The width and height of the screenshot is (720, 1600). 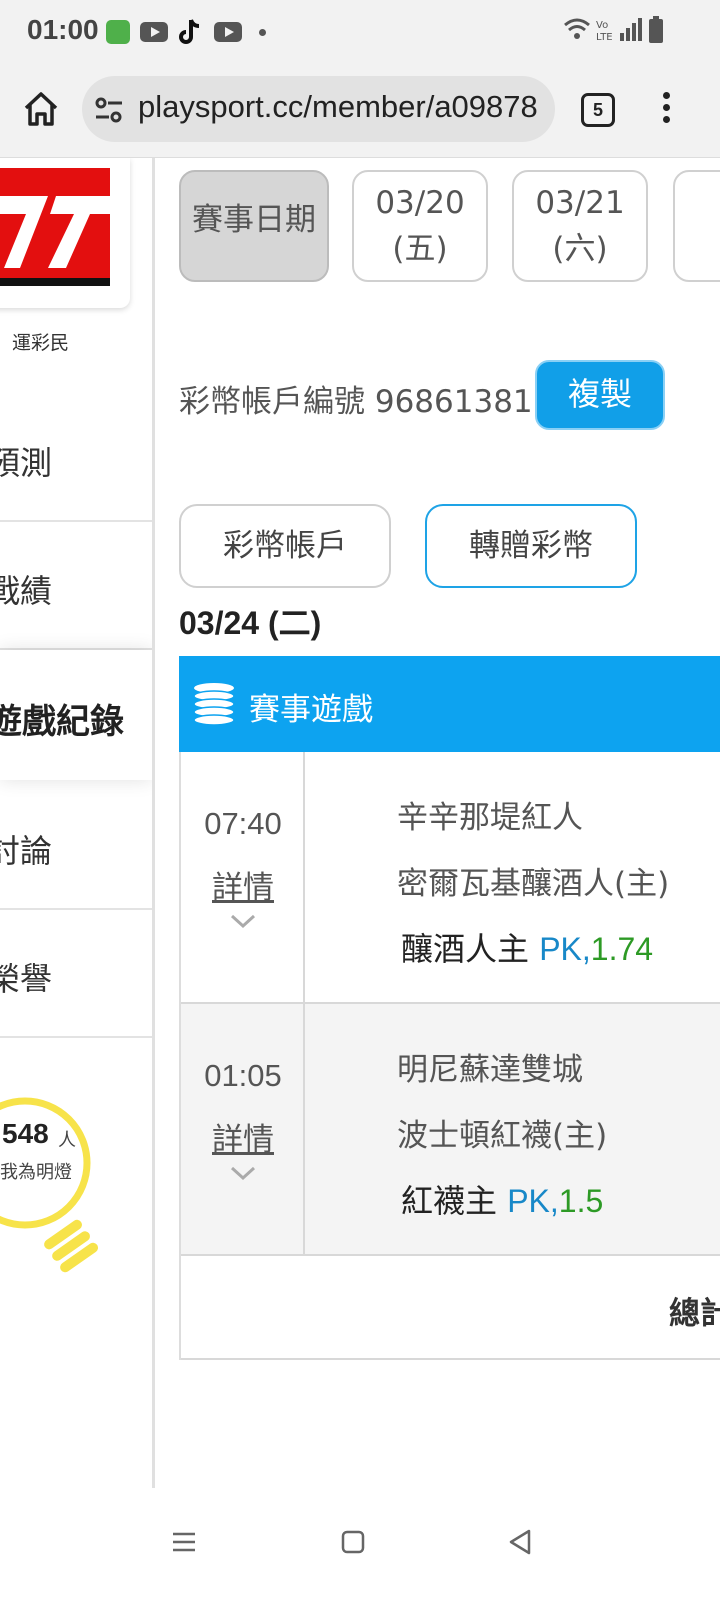 I want to click on url-text: playsport.cc/member/a09878, so click(x=338, y=107).